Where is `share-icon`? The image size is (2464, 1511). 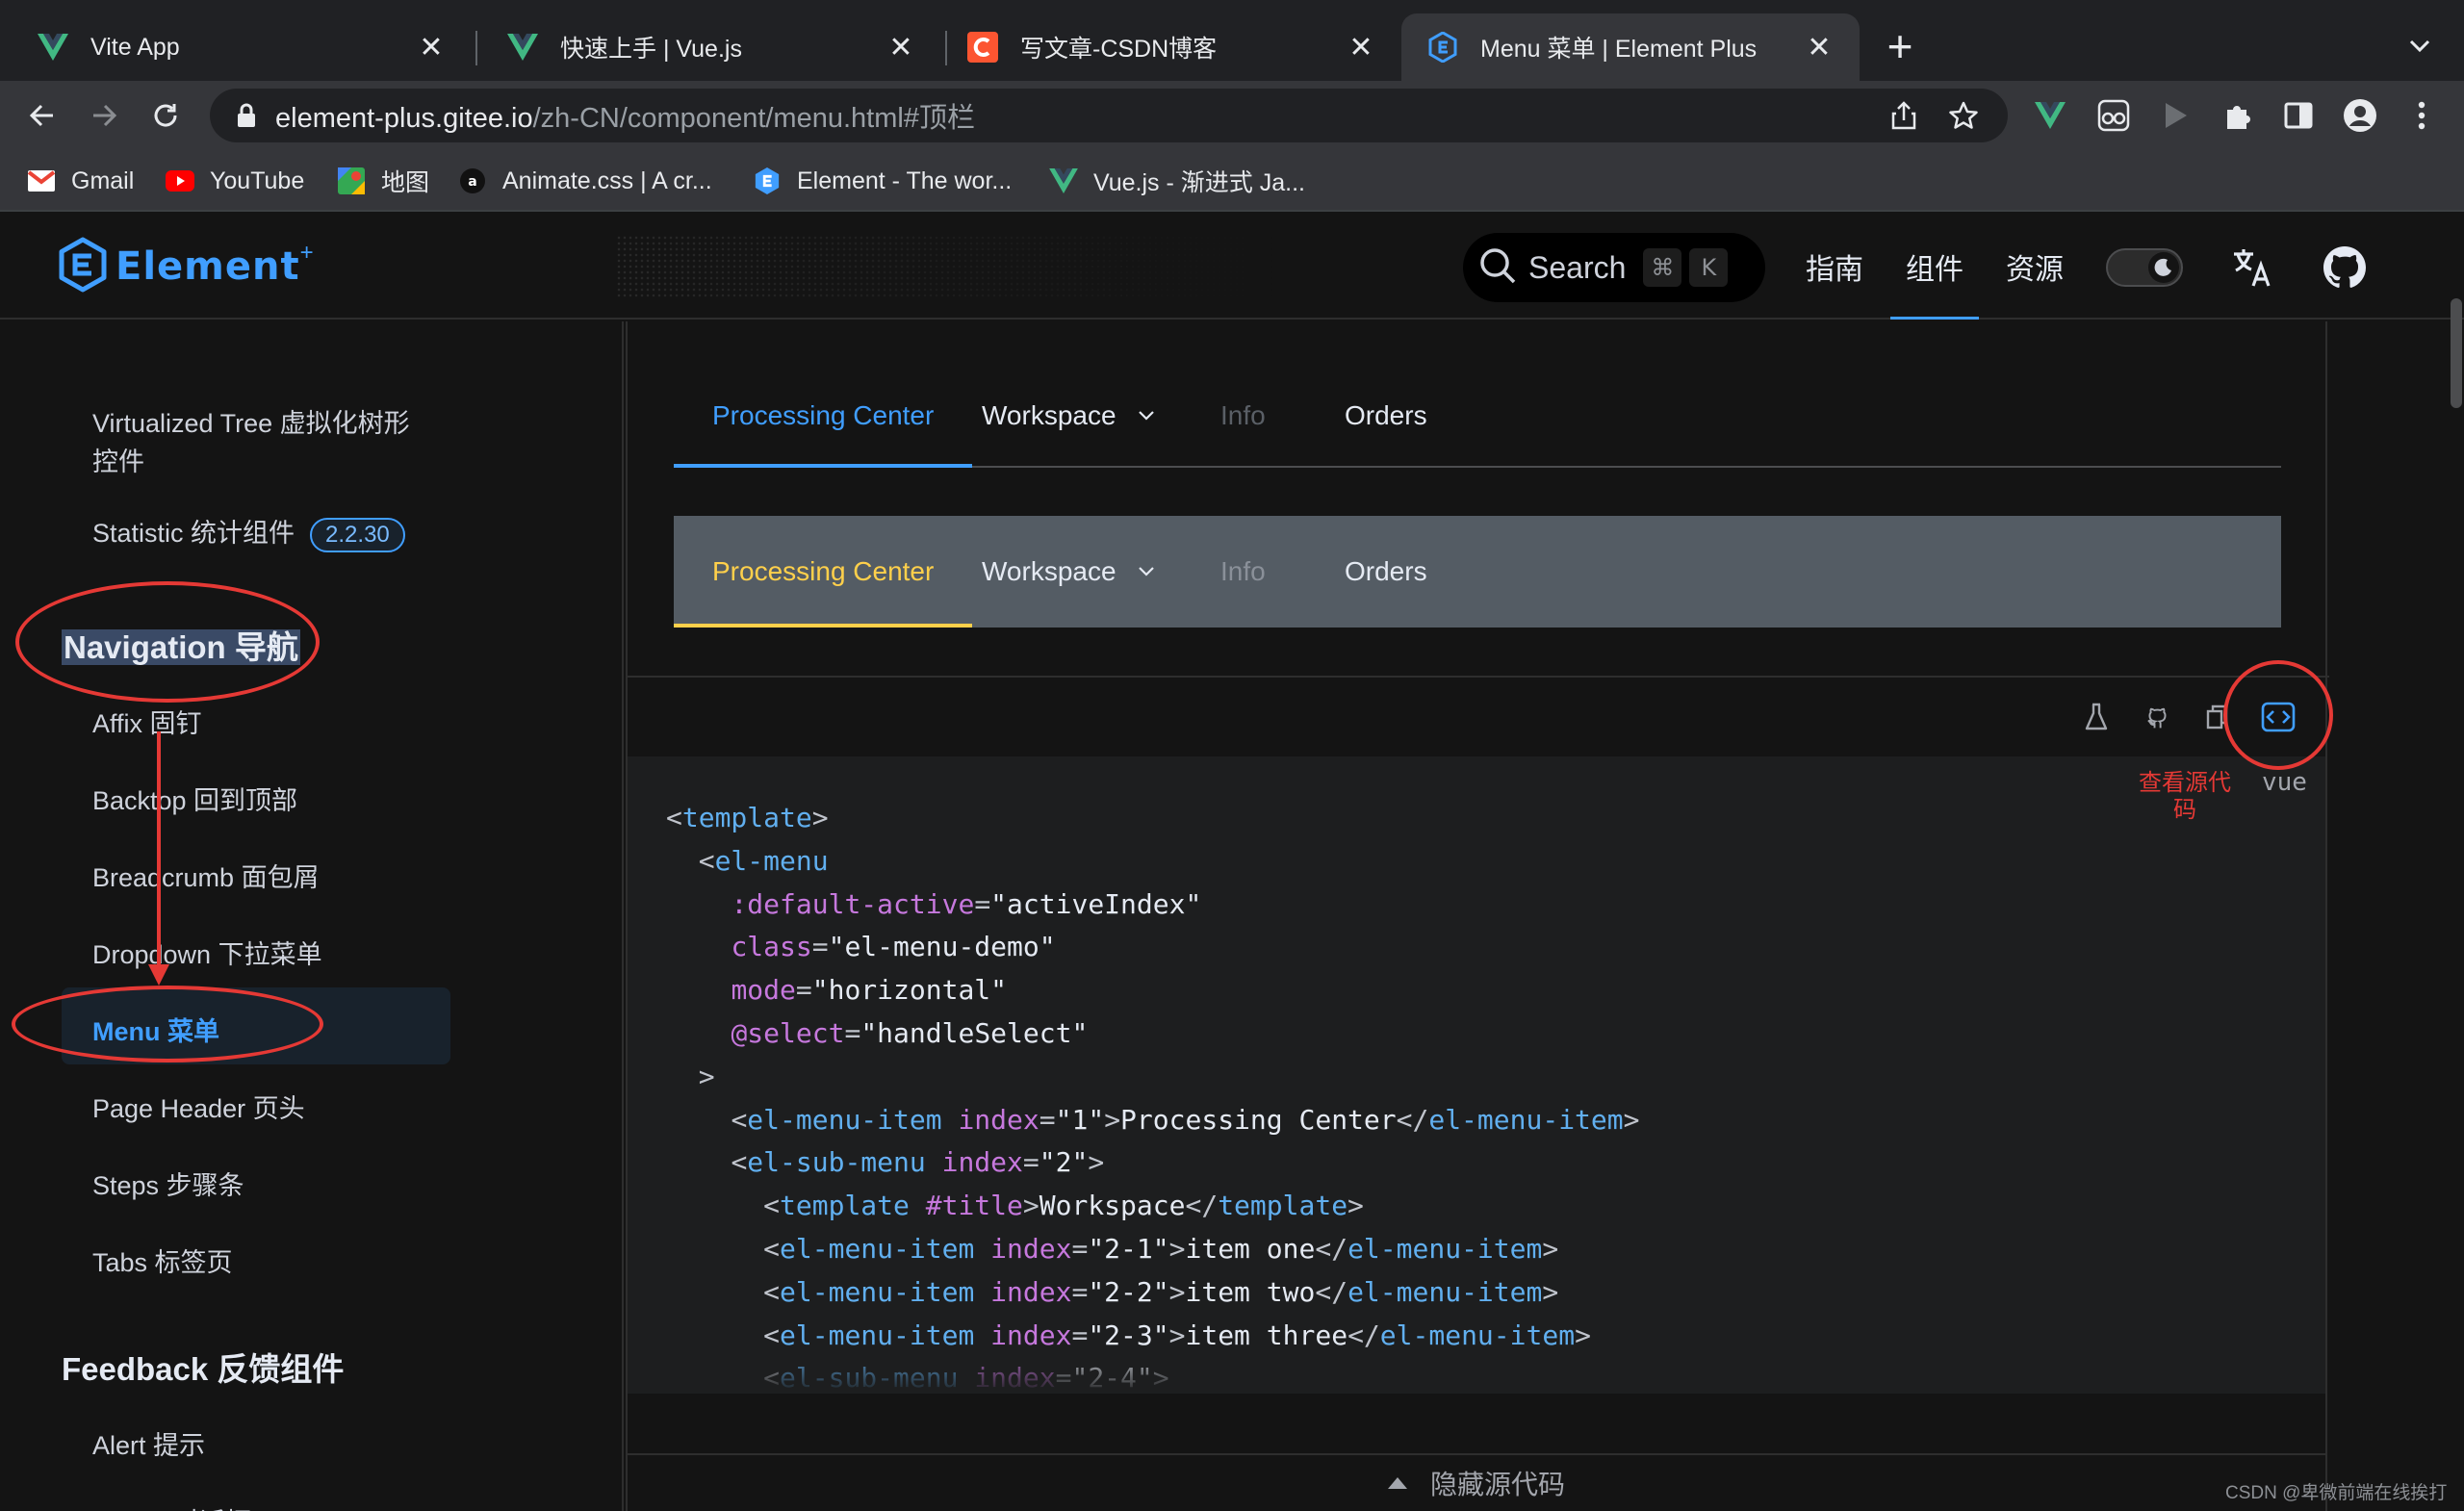
share-icon is located at coordinates (1904, 115).